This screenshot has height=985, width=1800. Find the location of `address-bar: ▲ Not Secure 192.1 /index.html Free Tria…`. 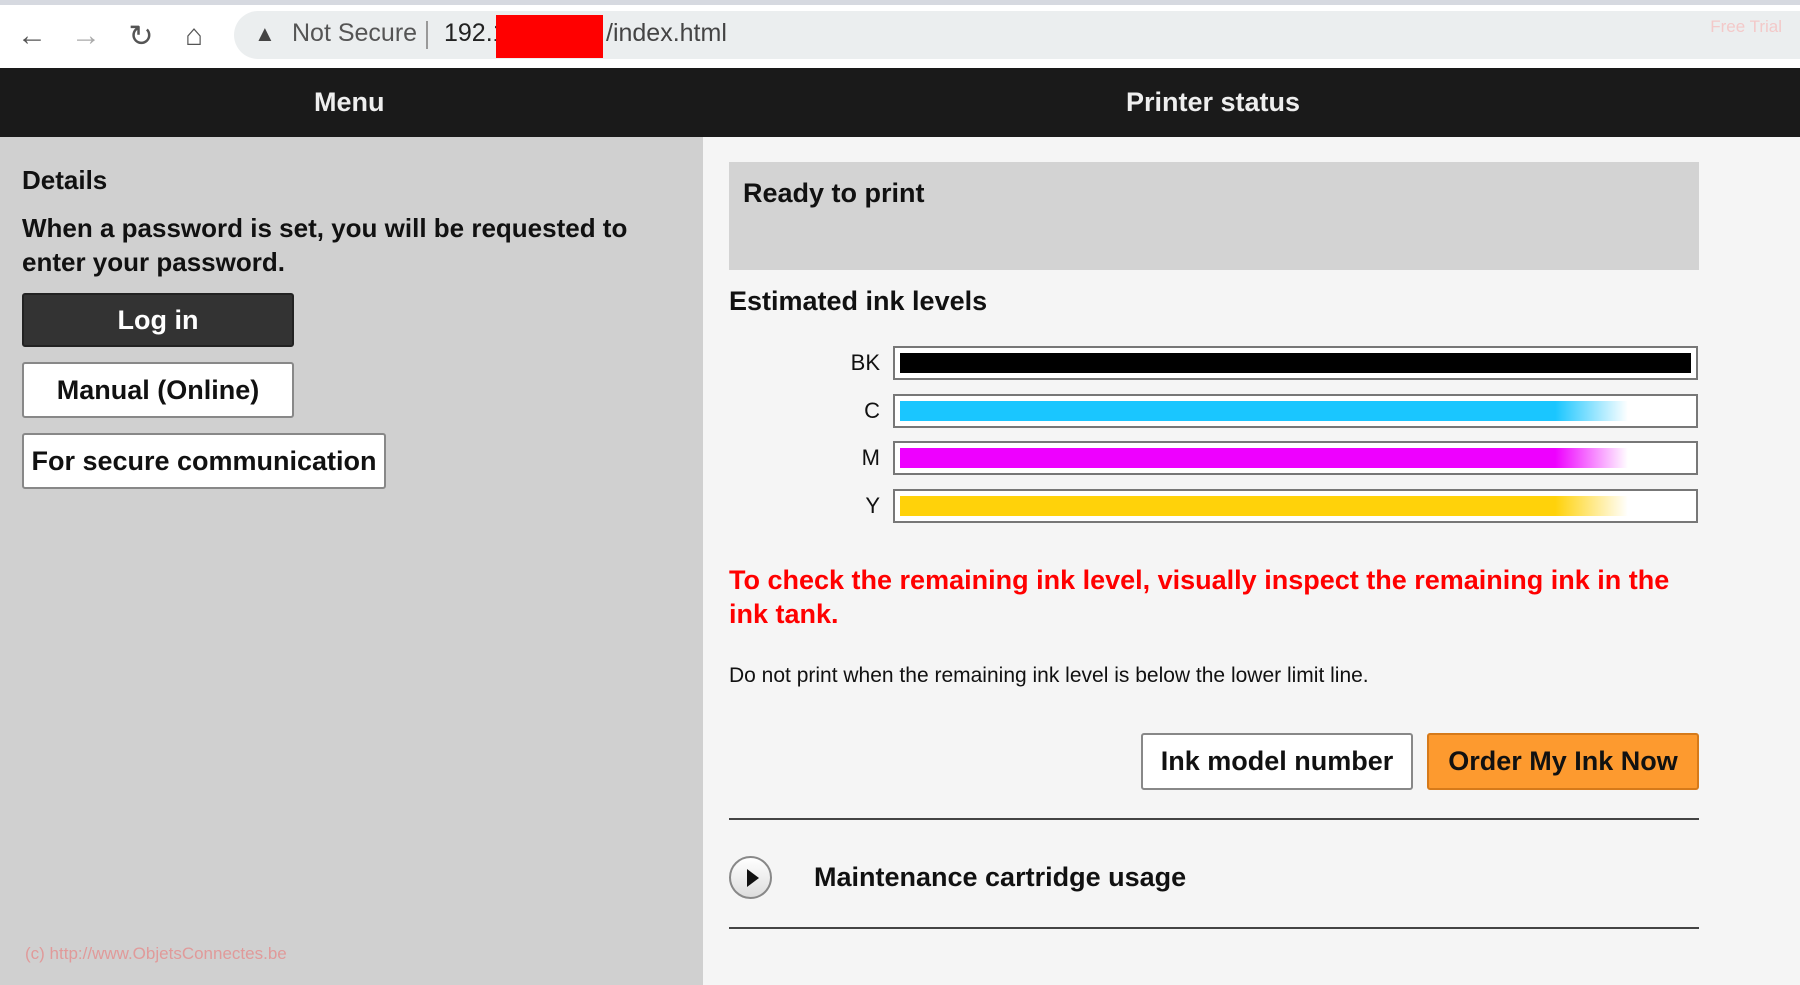

address-bar: ▲ Not Secure 192.1 /index.html Free Tria… is located at coordinates (1017, 35).